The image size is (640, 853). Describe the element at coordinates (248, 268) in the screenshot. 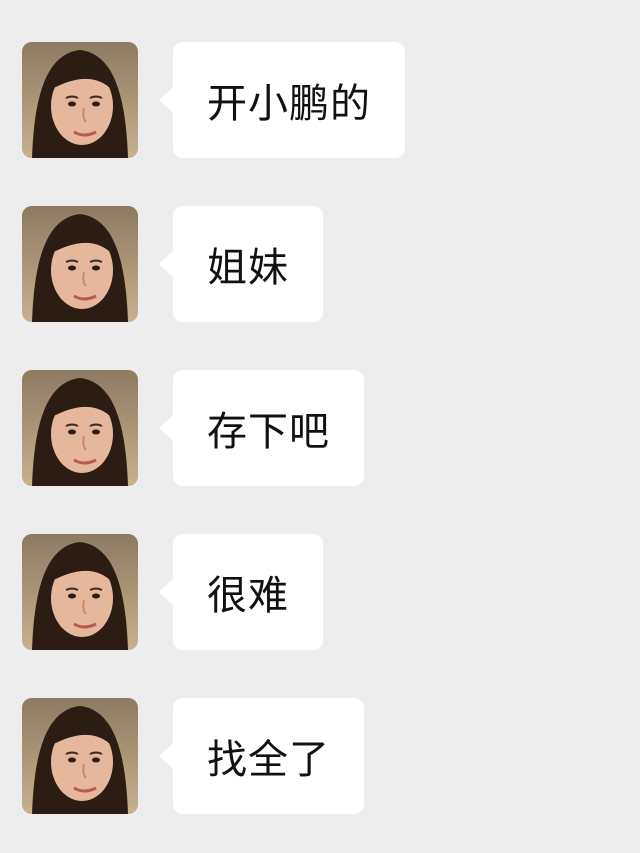

I see `message-text: 姐妹` at that location.